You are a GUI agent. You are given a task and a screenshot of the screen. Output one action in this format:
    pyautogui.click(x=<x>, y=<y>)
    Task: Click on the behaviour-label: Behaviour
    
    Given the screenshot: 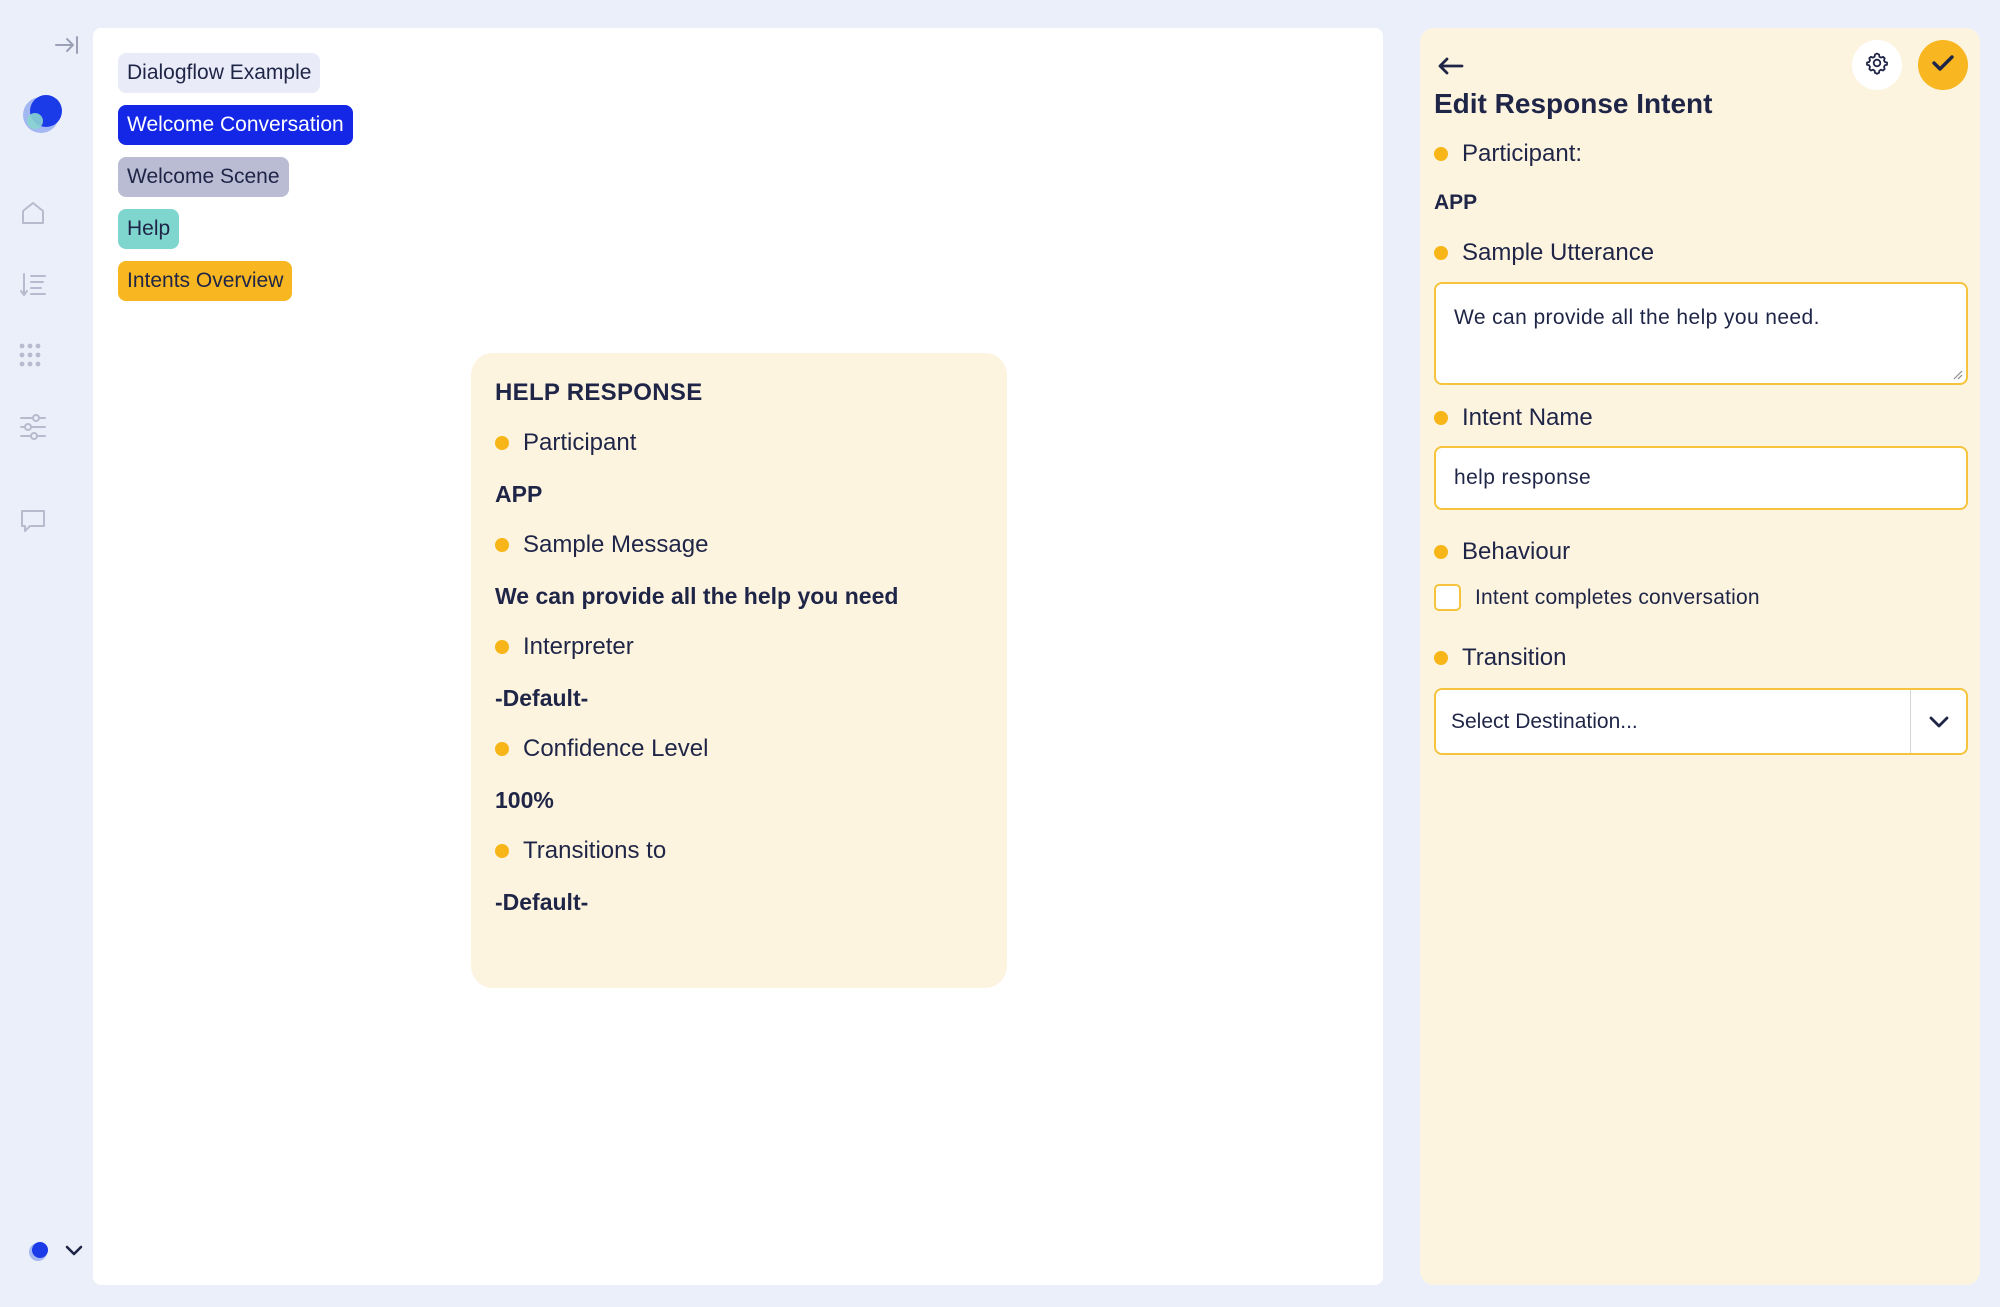 What is the action you would take?
    pyautogui.click(x=1502, y=552)
    